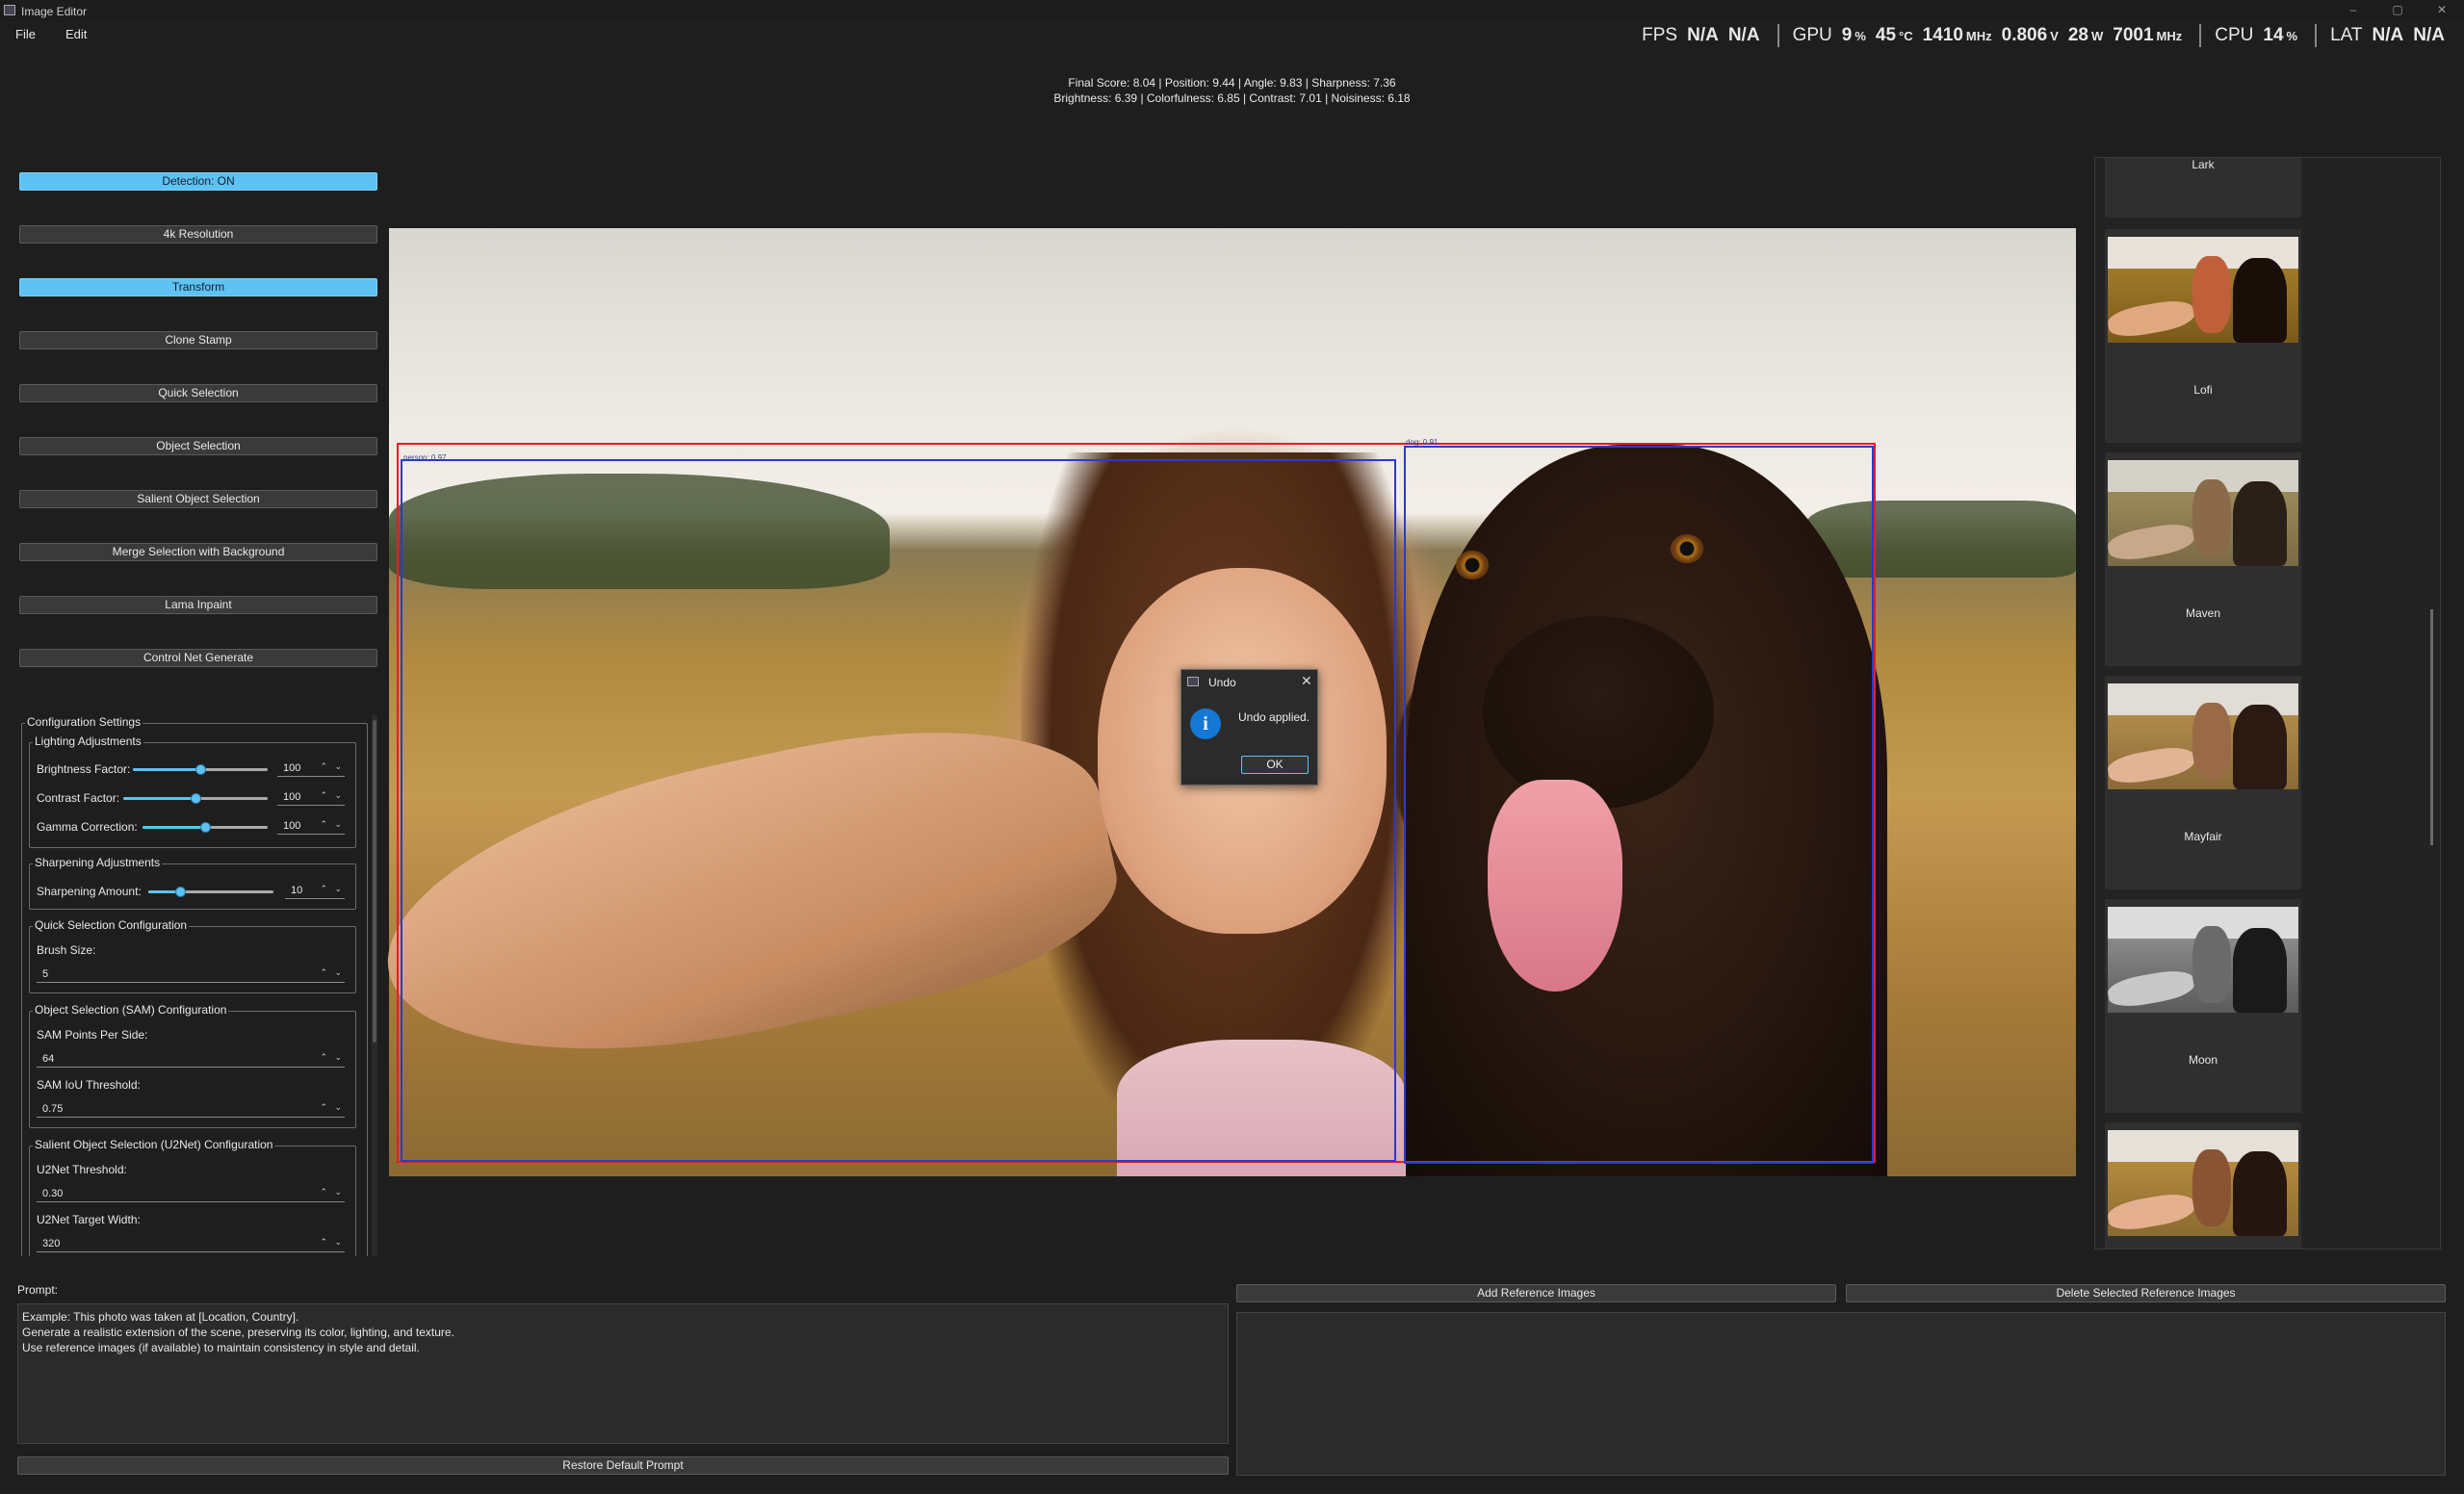  What do you see at coordinates (198, 393) in the screenshot?
I see `quick-selection-button: Quick Selection` at bounding box center [198, 393].